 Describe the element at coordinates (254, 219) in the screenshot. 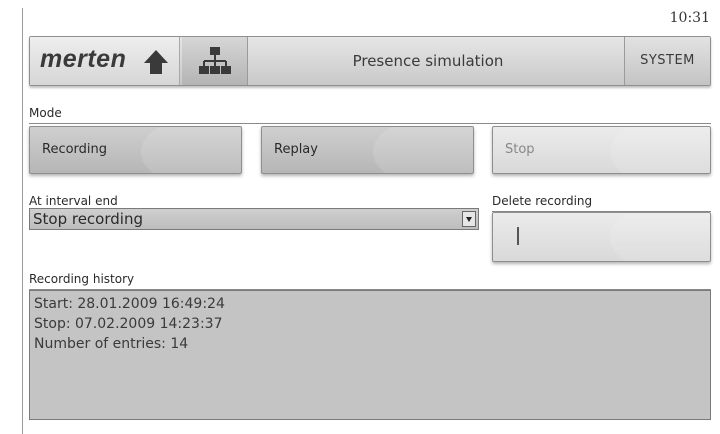

I see `interval-end-select: Stop recording` at that location.